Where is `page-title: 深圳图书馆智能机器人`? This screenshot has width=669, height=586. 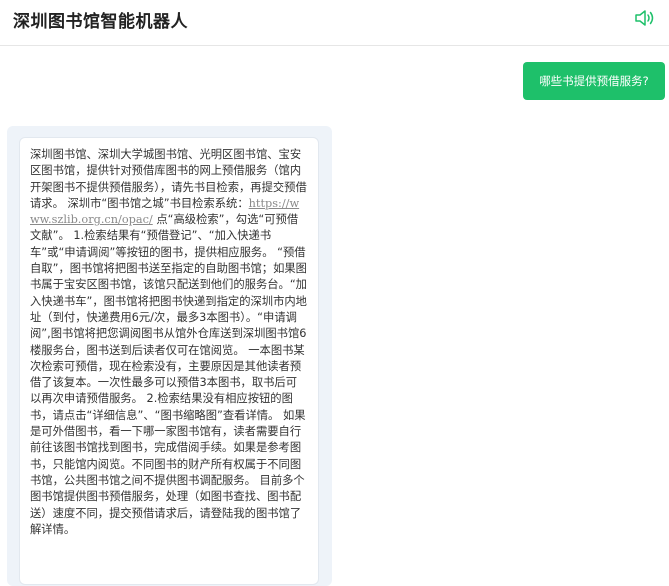
page-title: 深圳图书馆智能机器人 is located at coordinates (100, 22).